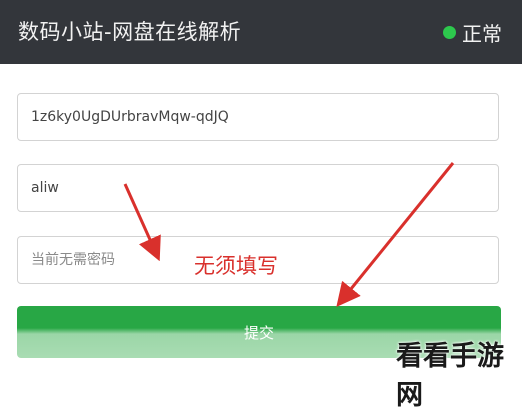 The height and width of the screenshot is (412, 522). What do you see at coordinates (449, 32) in the screenshot?
I see `status-dot-icon` at bounding box center [449, 32].